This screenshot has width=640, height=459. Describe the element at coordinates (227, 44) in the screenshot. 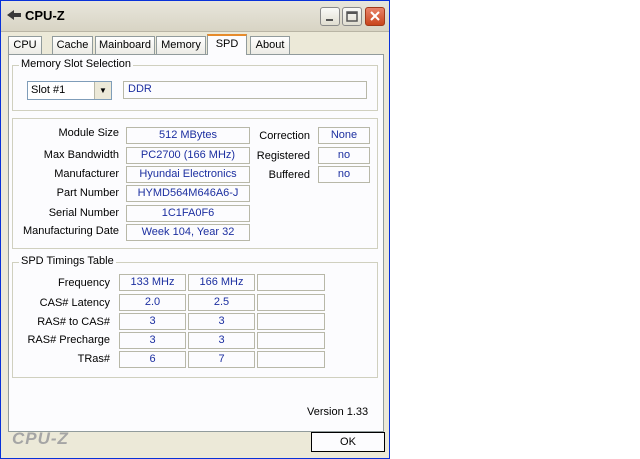

I see `tab-spd: SPD` at that location.